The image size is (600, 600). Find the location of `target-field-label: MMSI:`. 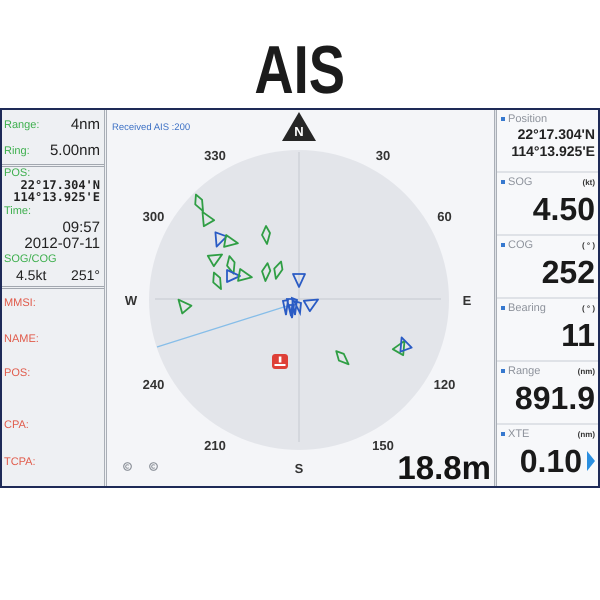

target-field-label: MMSI: is located at coordinates (20, 303).